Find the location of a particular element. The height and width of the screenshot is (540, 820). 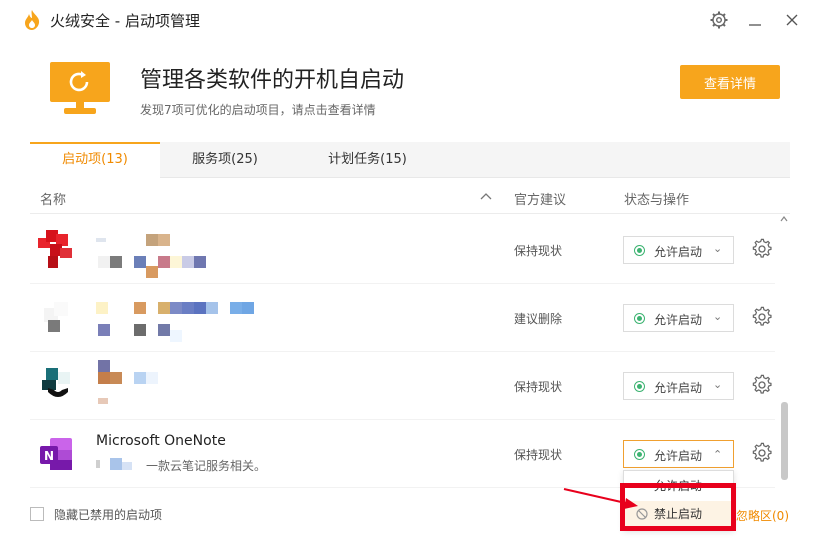

monitor-refresh-icon is located at coordinates (80, 88).